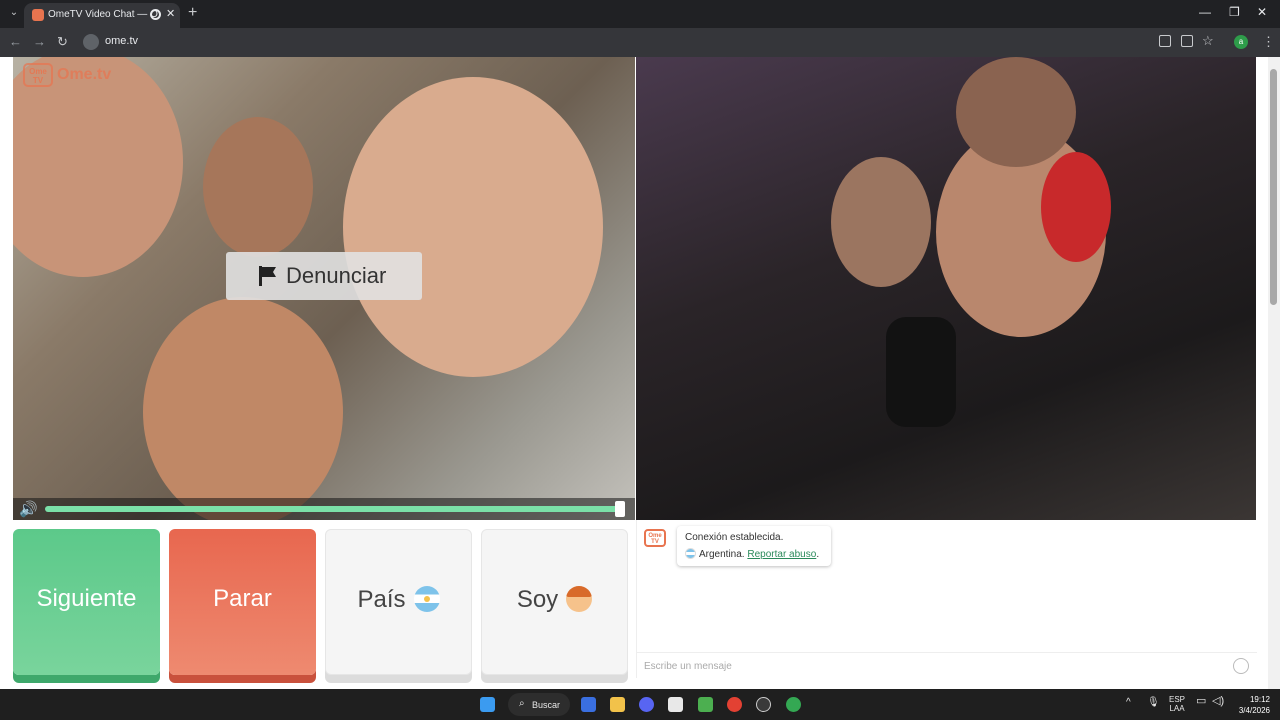 The height and width of the screenshot is (720, 1280). What do you see at coordinates (1205, 12) in the screenshot?
I see `minimize-icon: —` at bounding box center [1205, 12].